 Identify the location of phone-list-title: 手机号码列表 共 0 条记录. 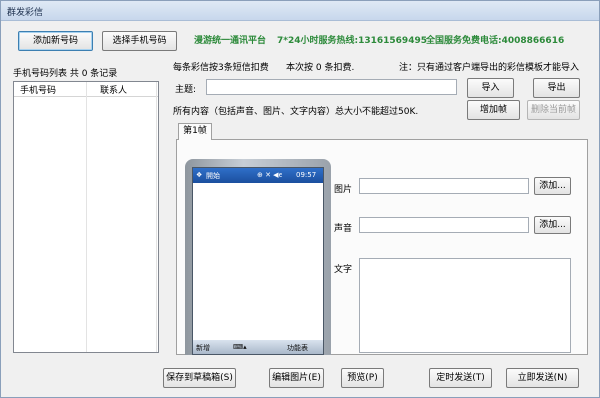
(65, 74).